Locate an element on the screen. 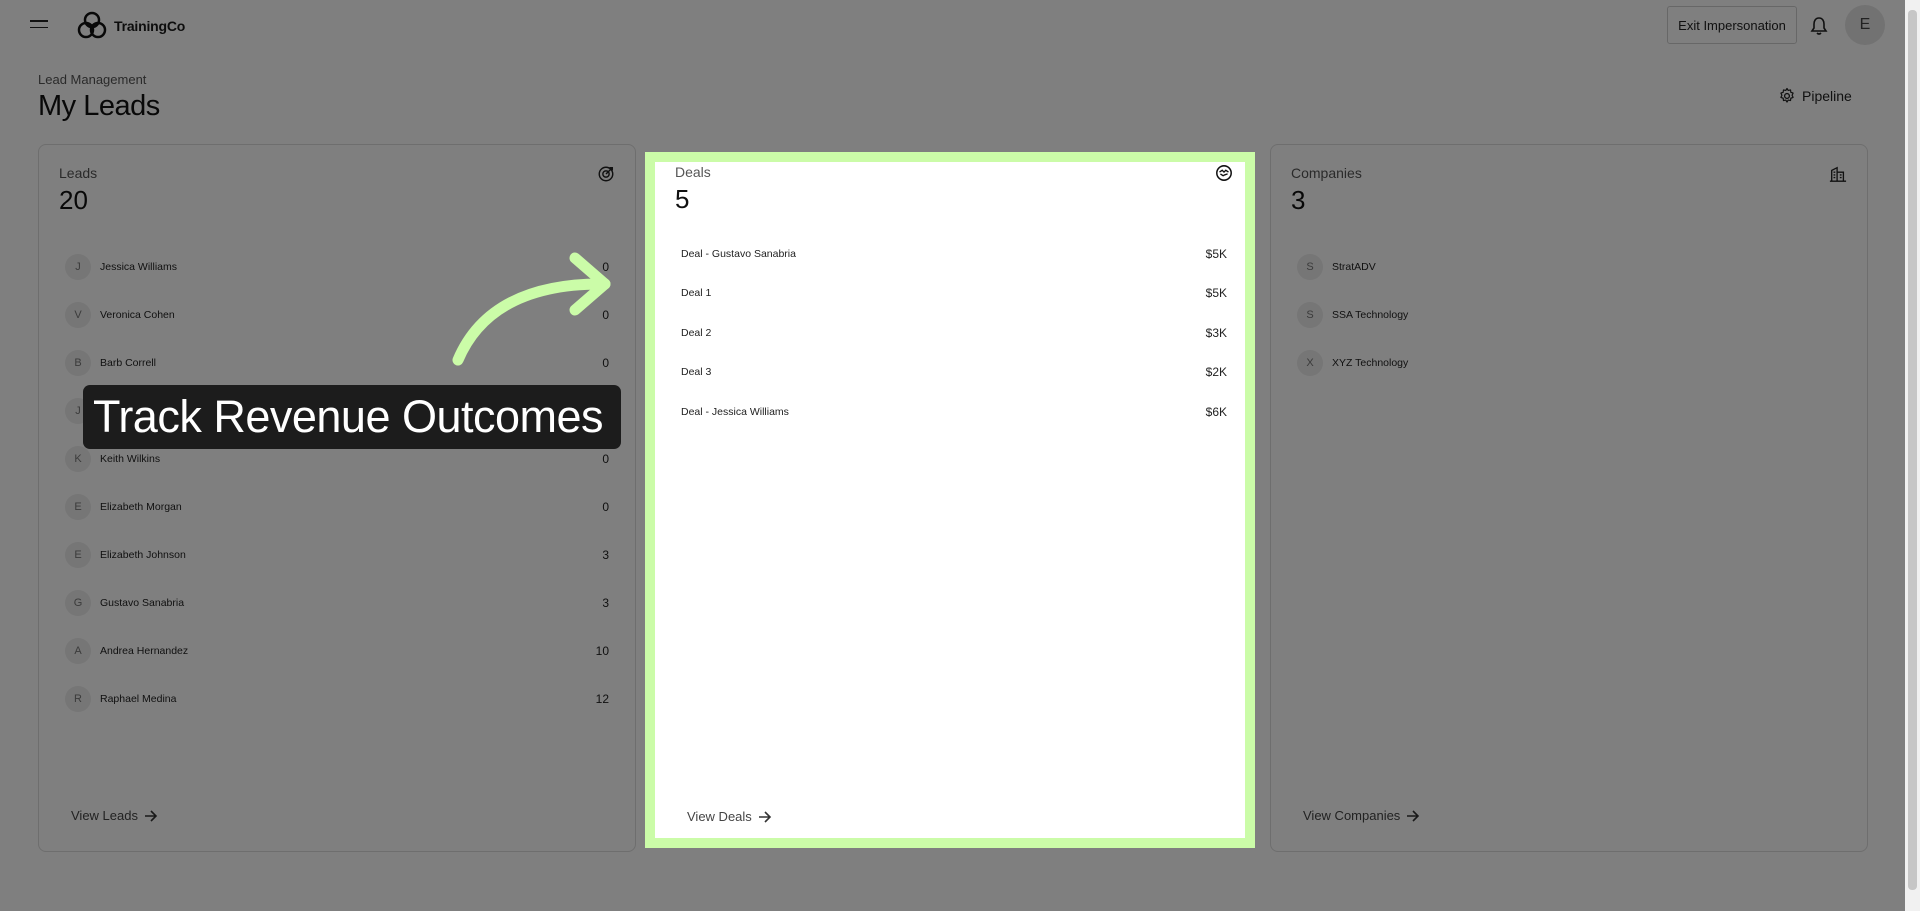 This screenshot has width=1920, height=911. view-deals-label: View Deals is located at coordinates (719, 816).